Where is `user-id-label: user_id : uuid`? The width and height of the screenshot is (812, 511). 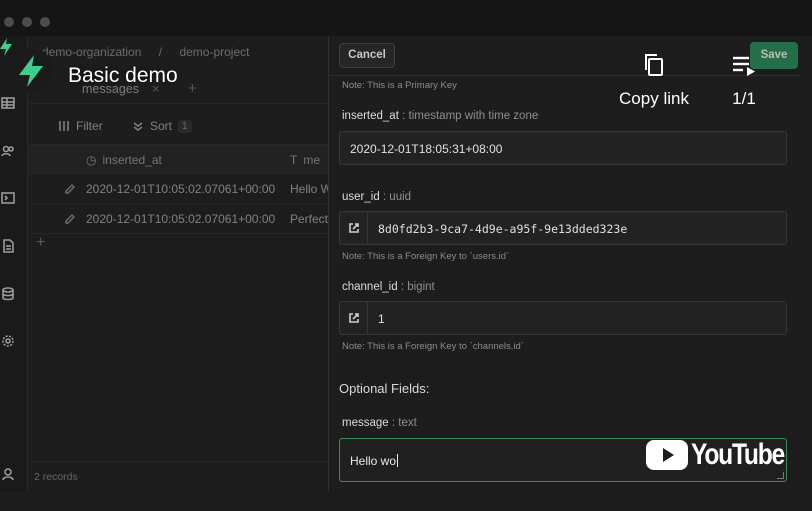
user-id-label: user_id : uuid is located at coordinates (376, 197).